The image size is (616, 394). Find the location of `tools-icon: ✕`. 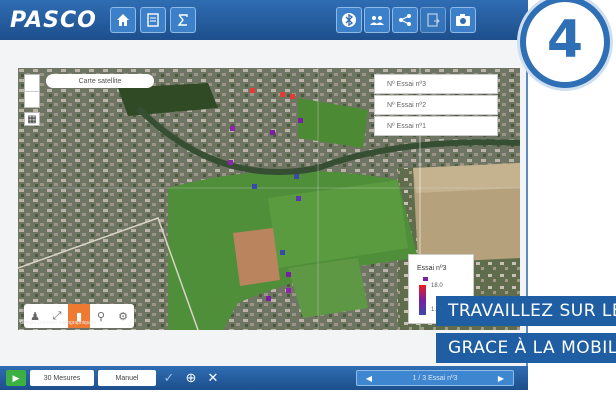

tools-icon: ✕ is located at coordinates (213, 377).